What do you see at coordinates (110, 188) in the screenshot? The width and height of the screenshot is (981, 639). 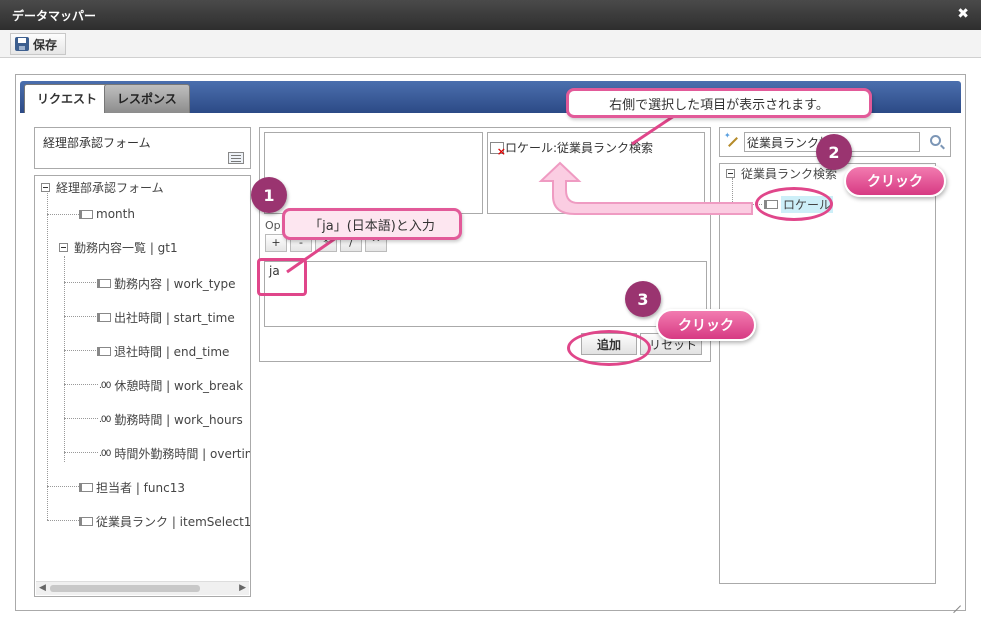 I see `tree-node-label: 経理部承認フォーム` at bounding box center [110, 188].